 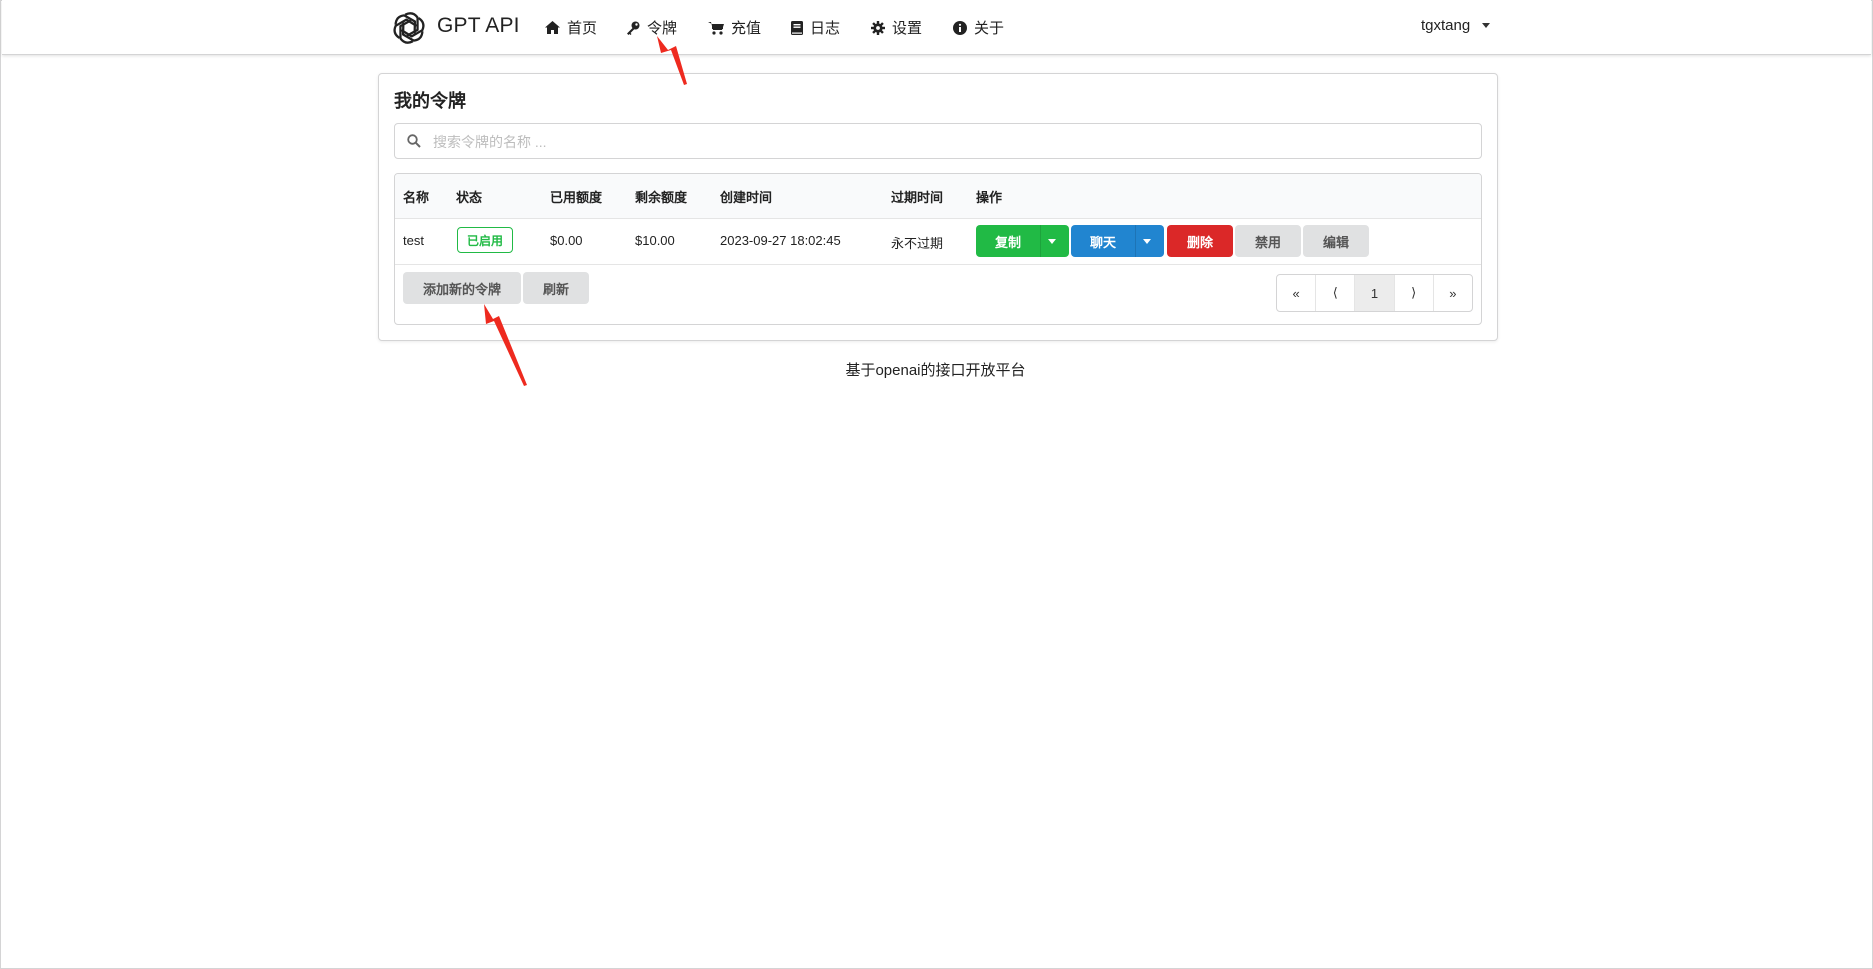 What do you see at coordinates (430, 101) in the screenshot?
I see `page-title: 我的令牌` at bounding box center [430, 101].